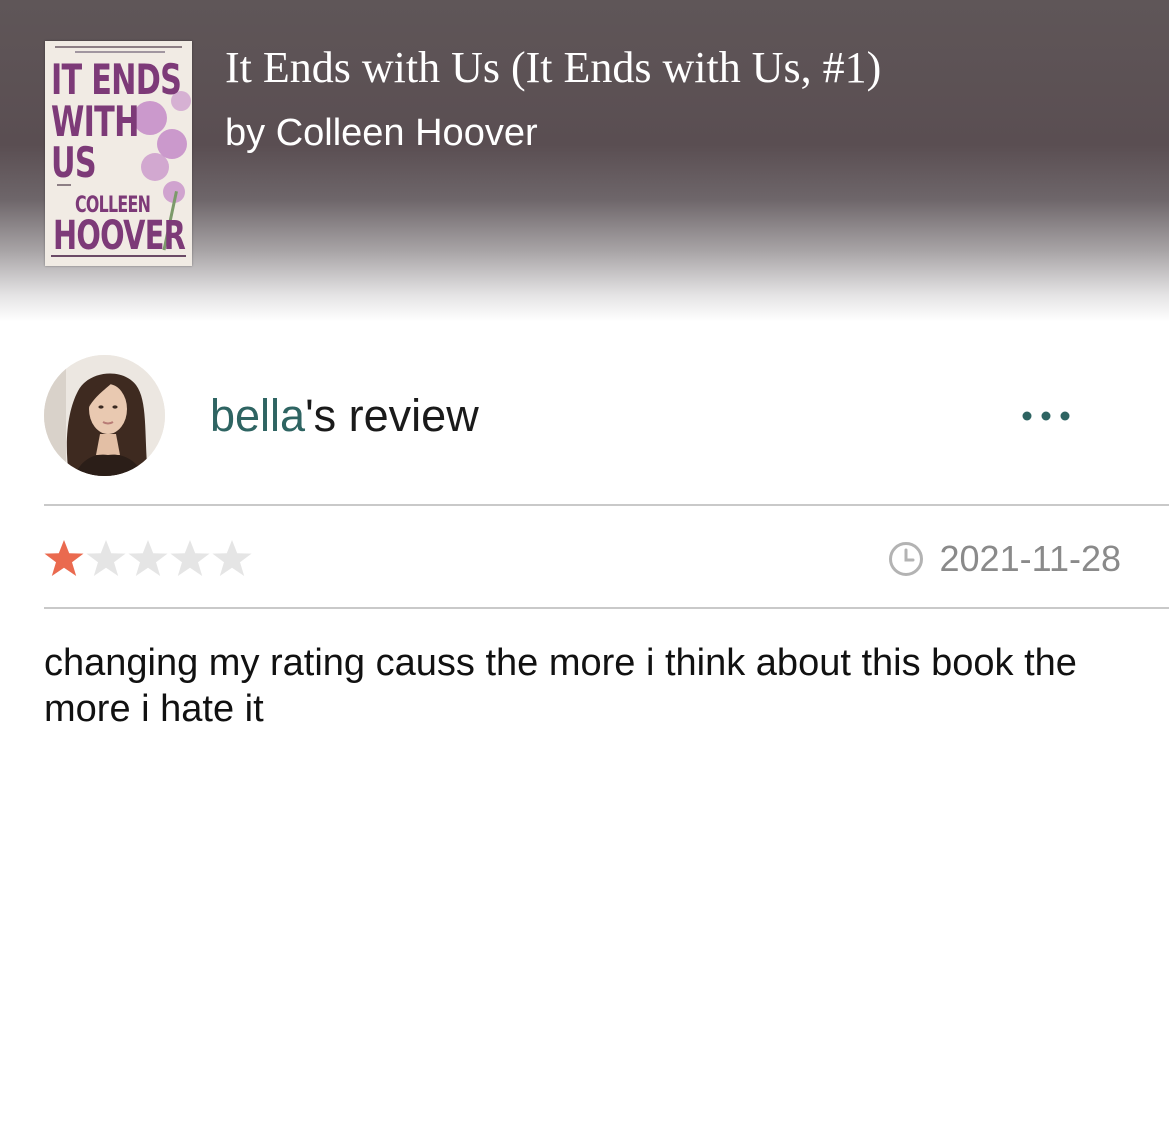  What do you see at coordinates (118, 256) in the screenshot?
I see `cover-bottom-line` at bounding box center [118, 256].